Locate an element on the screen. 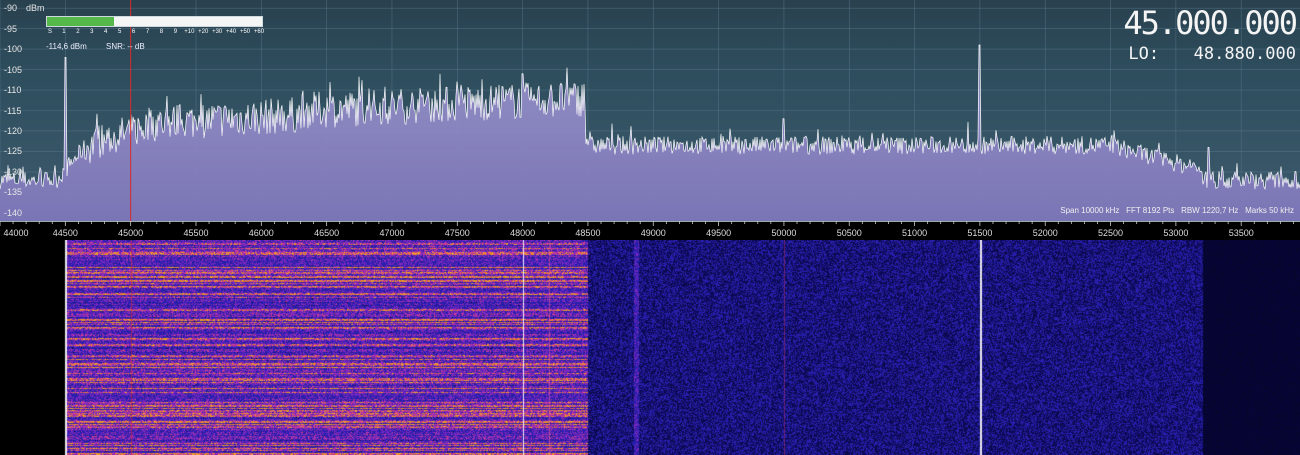 The height and width of the screenshot is (455, 1300). s-meter-scale-label: 4 is located at coordinates (106, 32).